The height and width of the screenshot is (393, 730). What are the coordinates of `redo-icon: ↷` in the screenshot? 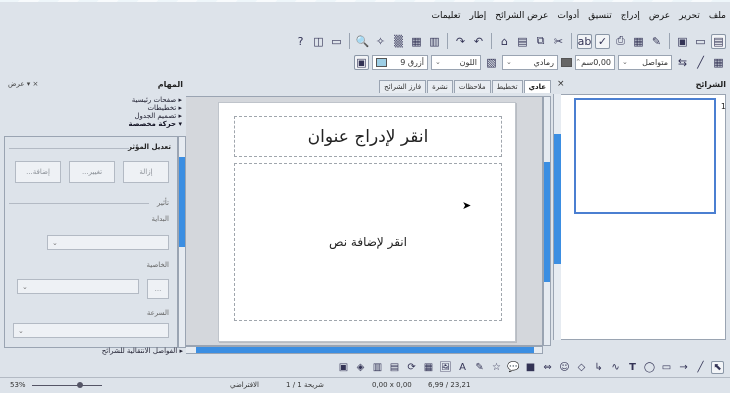 It's located at (460, 41).